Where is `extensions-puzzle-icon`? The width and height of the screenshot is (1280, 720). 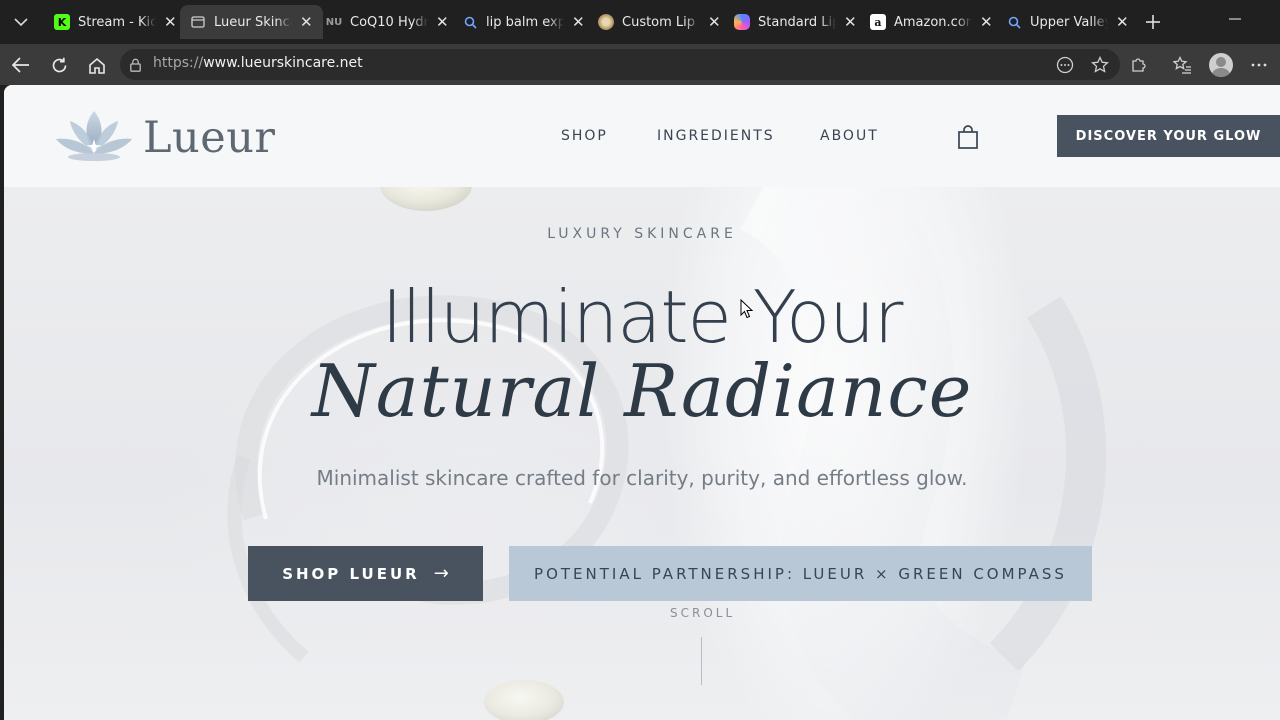 extensions-puzzle-icon is located at coordinates (1139, 65).